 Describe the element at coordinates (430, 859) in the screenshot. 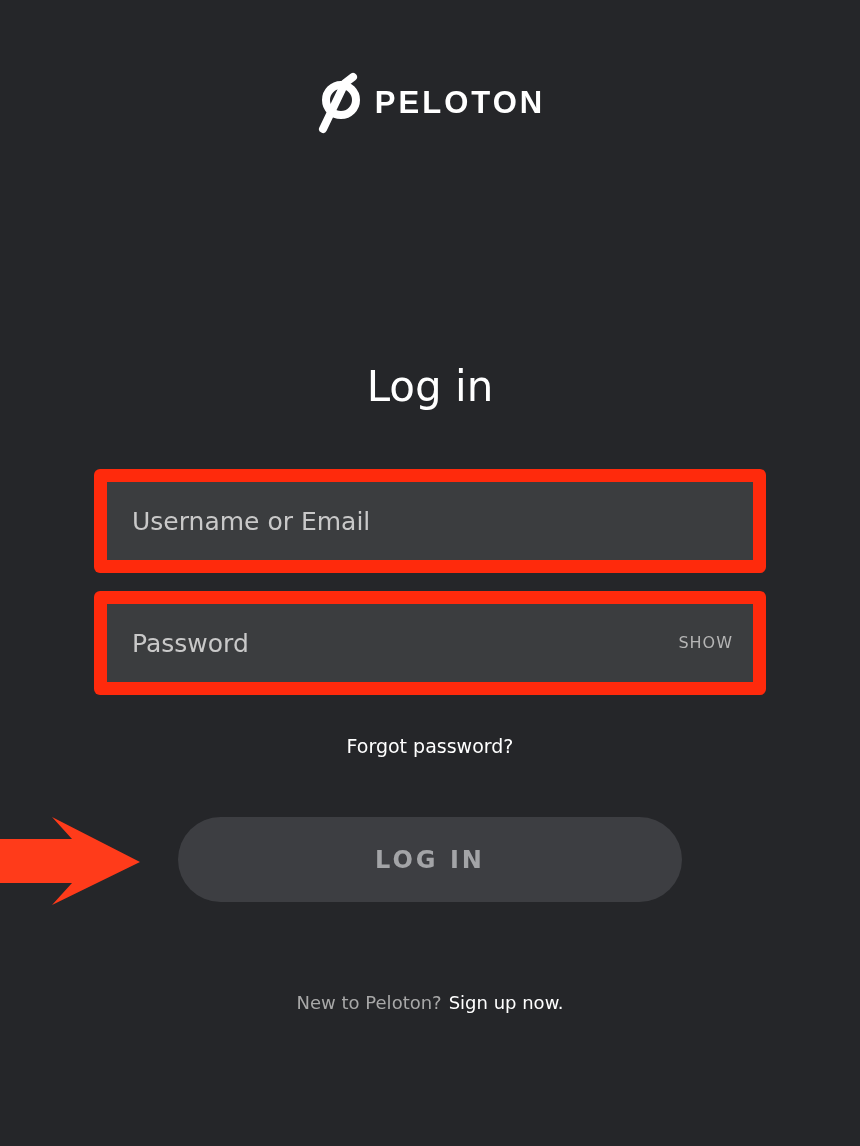

I see `login-button: LOG IN` at that location.